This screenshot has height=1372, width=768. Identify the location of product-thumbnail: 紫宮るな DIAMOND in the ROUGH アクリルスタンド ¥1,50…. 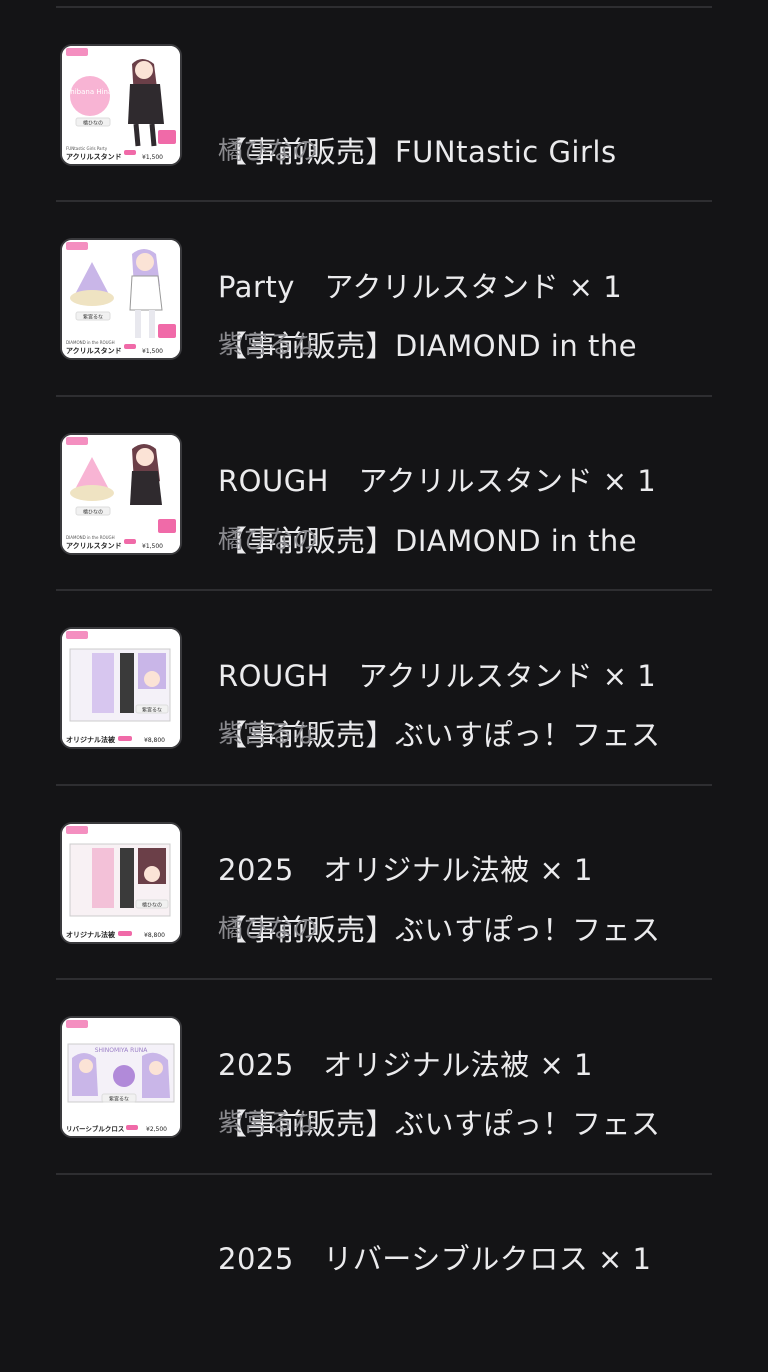
(121, 299).